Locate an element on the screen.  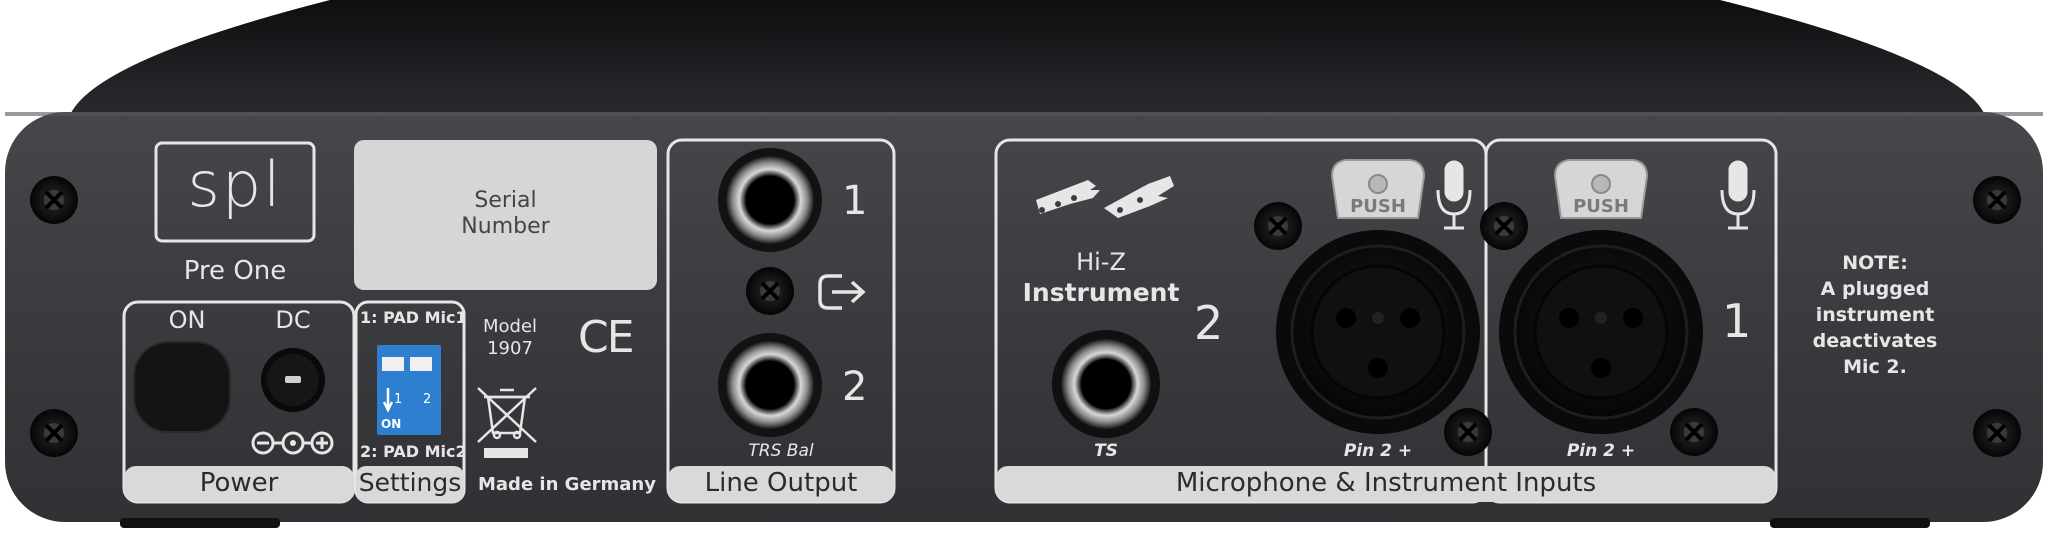
weee-bar is located at coordinates (506, 453).